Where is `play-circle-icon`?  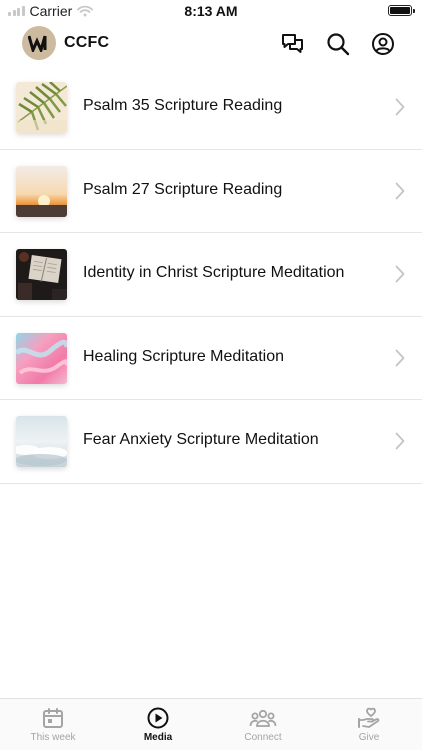 play-circle-icon is located at coordinates (158, 718).